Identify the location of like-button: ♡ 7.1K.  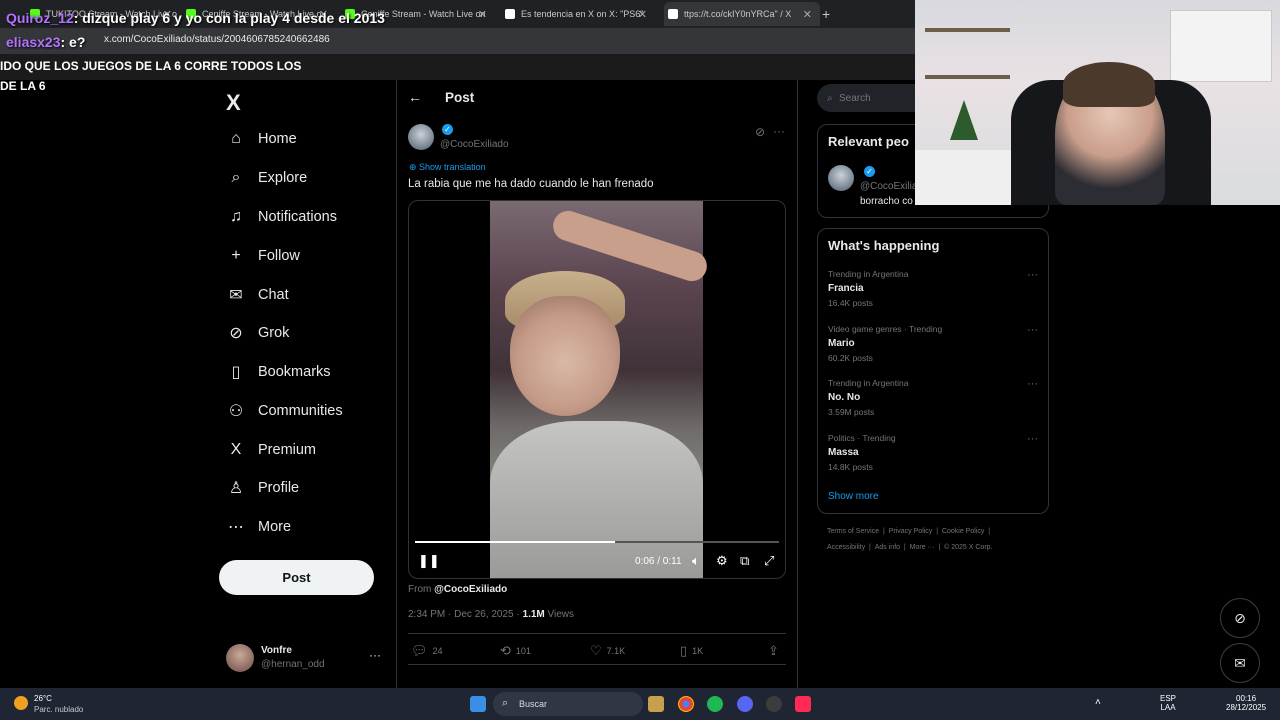
(607, 651).